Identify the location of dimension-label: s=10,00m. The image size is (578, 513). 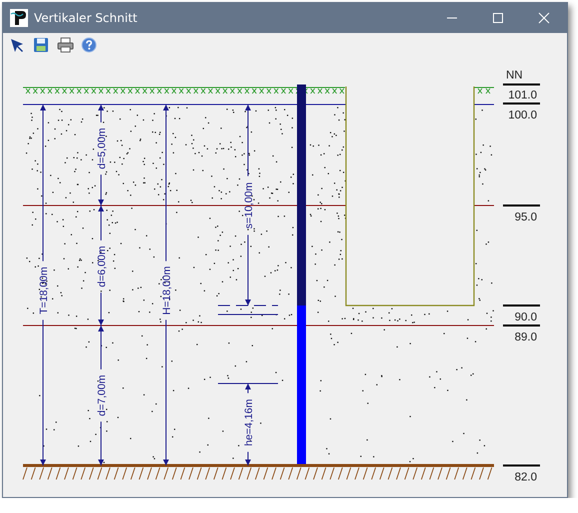
(249, 205).